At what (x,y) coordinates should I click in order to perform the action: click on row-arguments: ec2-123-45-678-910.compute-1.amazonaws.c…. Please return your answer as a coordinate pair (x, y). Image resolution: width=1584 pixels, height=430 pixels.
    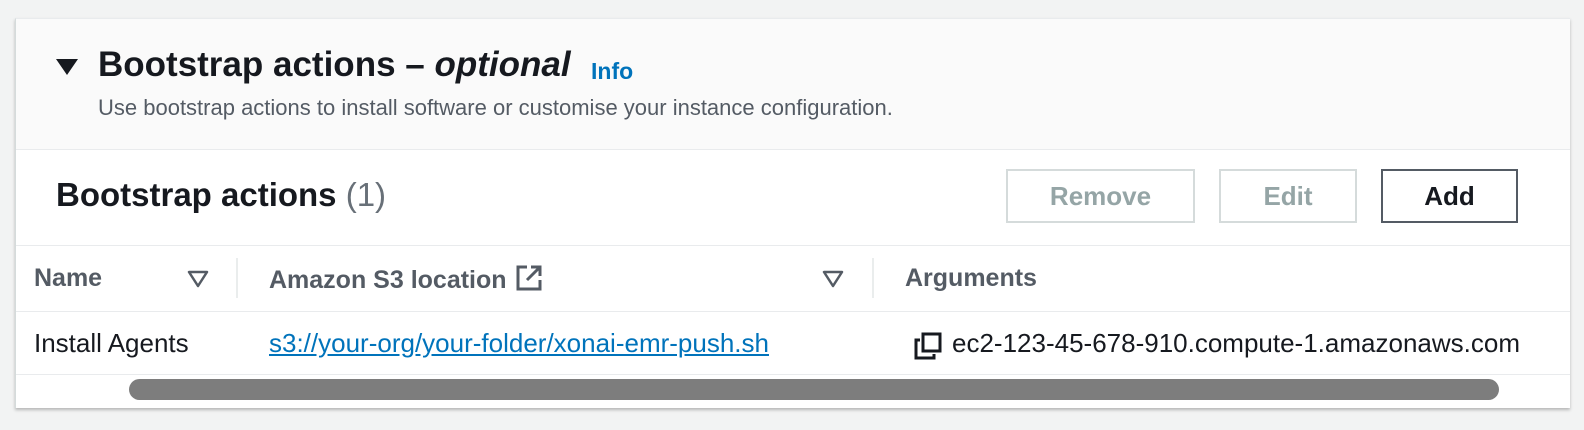
    Looking at the image, I should click on (1236, 343).